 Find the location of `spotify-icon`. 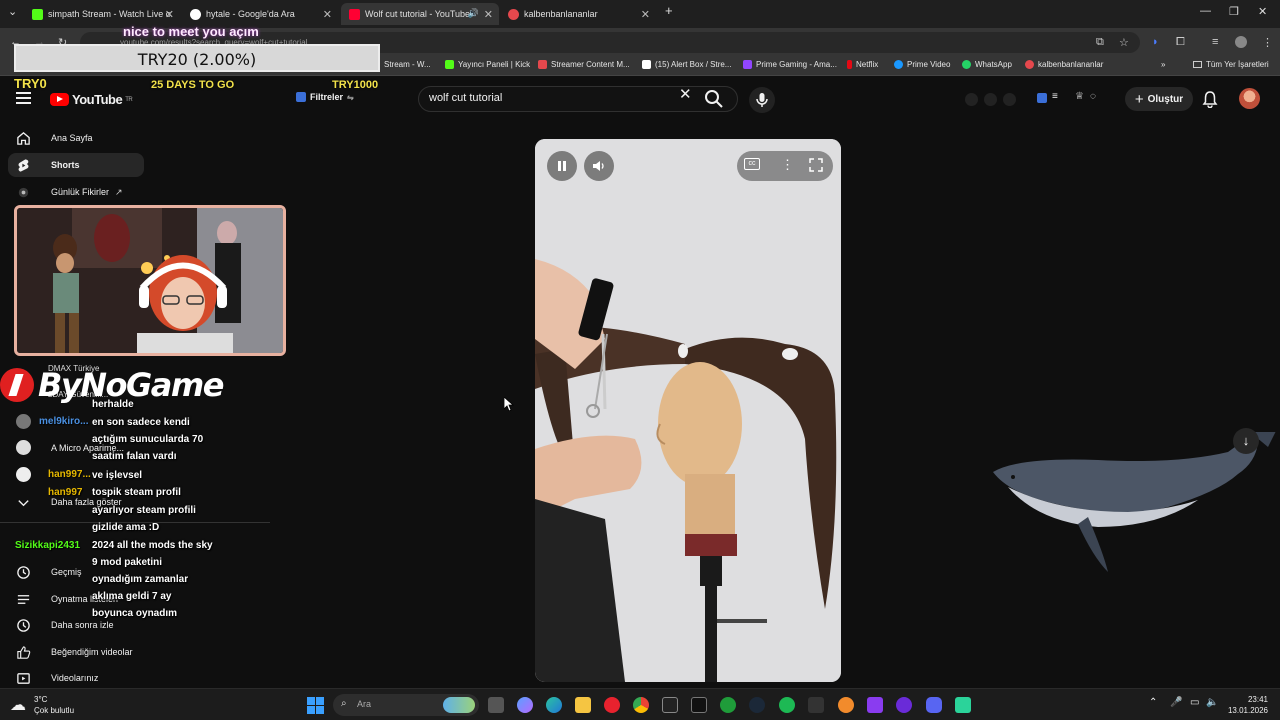

spotify-icon is located at coordinates (787, 705).